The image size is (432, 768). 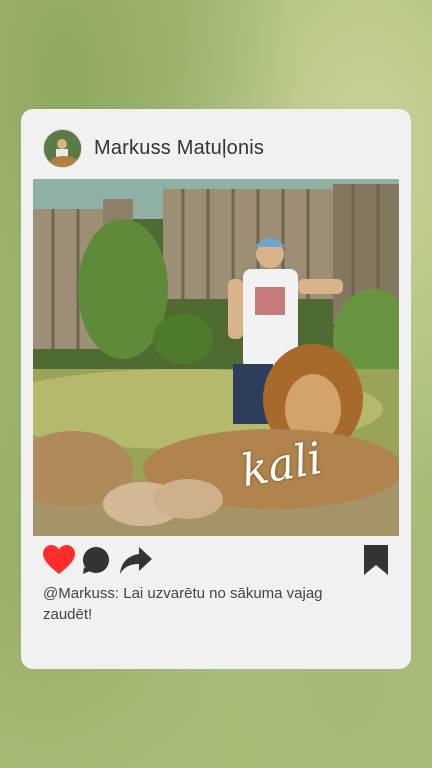 I want to click on post-header: Markuss Matuļonis, so click(x=153, y=148).